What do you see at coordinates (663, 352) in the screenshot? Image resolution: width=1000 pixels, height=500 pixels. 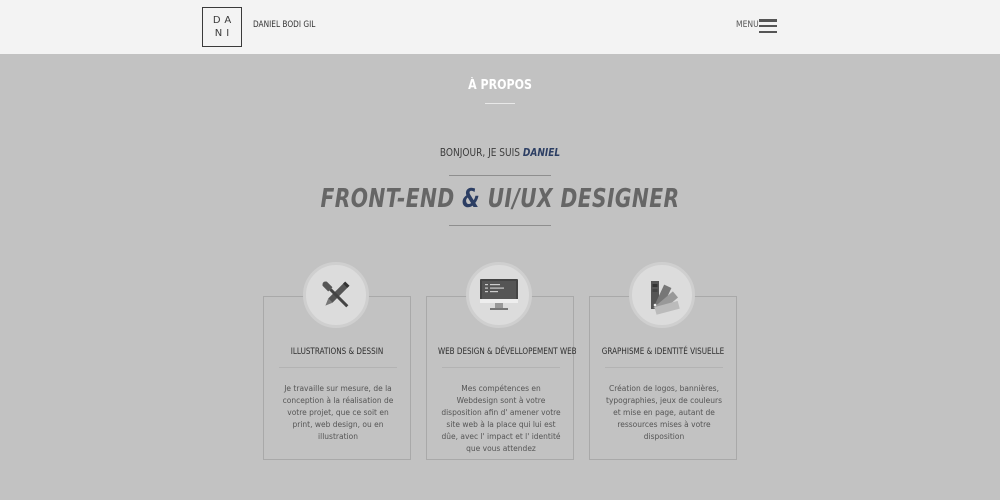 I see `service-title: GRAPHISME & IDENTITÉ VISUELLE` at bounding box center [663, 352].